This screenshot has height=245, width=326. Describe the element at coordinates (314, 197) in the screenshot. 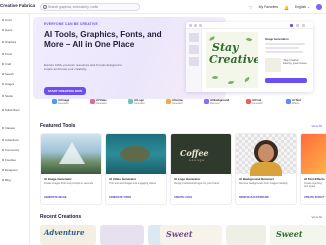

I see `create-effect-button: CREATE EFFECT` at that location.